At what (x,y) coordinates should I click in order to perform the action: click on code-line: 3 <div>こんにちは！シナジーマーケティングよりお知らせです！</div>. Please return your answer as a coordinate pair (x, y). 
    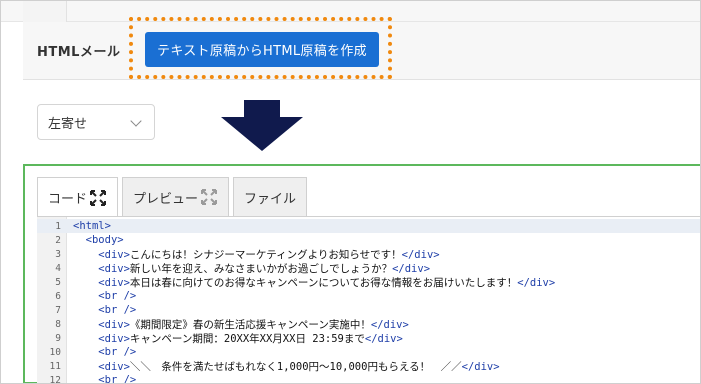
    Looking at the image, I should click on (368, 254).